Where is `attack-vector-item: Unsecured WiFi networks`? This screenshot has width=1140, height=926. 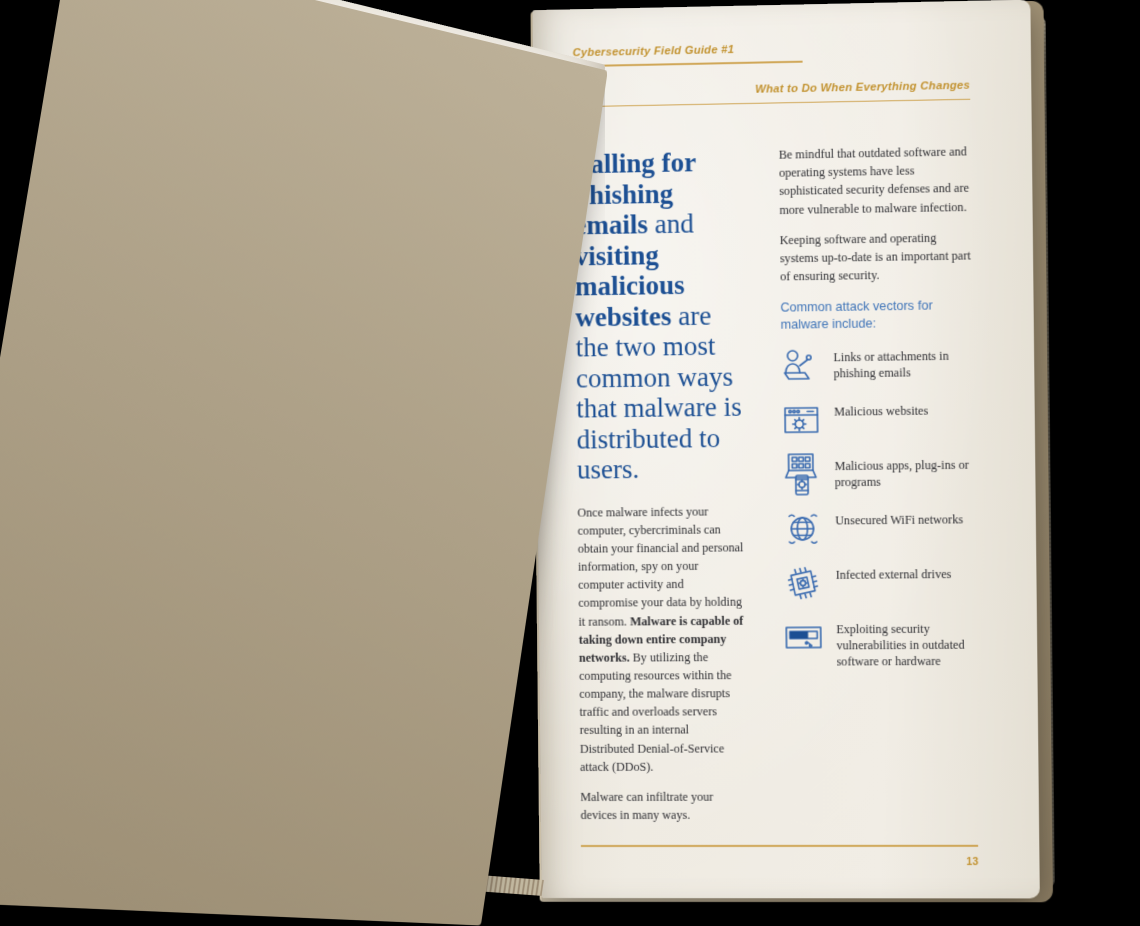 attack-vector-item: Unsecured WiFi networks is located at coordinates (878, 528).